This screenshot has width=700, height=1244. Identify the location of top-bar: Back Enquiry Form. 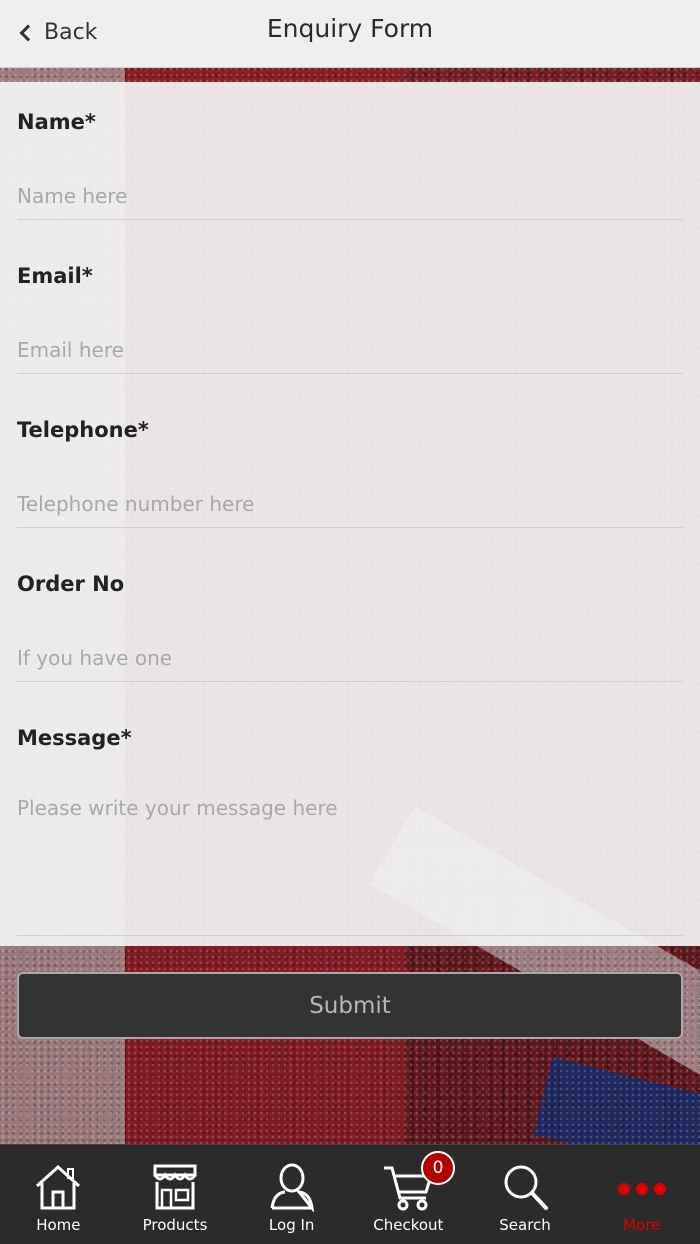
(350, 34).